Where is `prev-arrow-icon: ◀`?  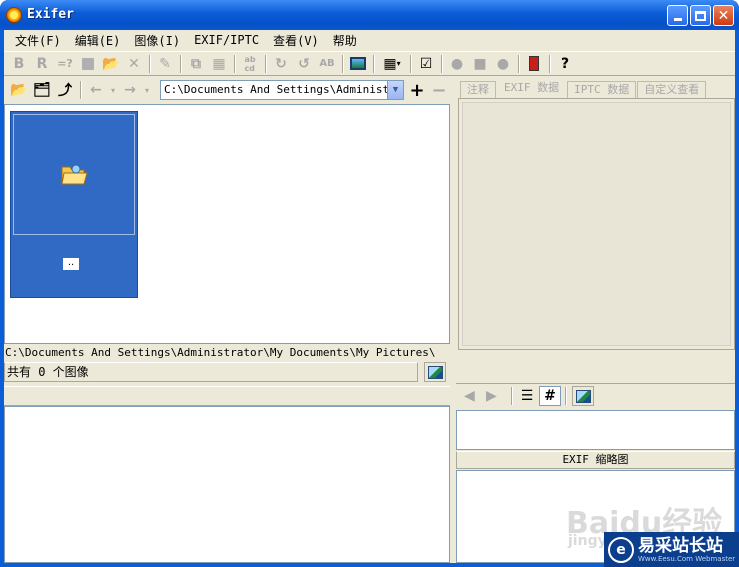
prev-arrow-icon: ◀ is located at coordinates (475, 396).